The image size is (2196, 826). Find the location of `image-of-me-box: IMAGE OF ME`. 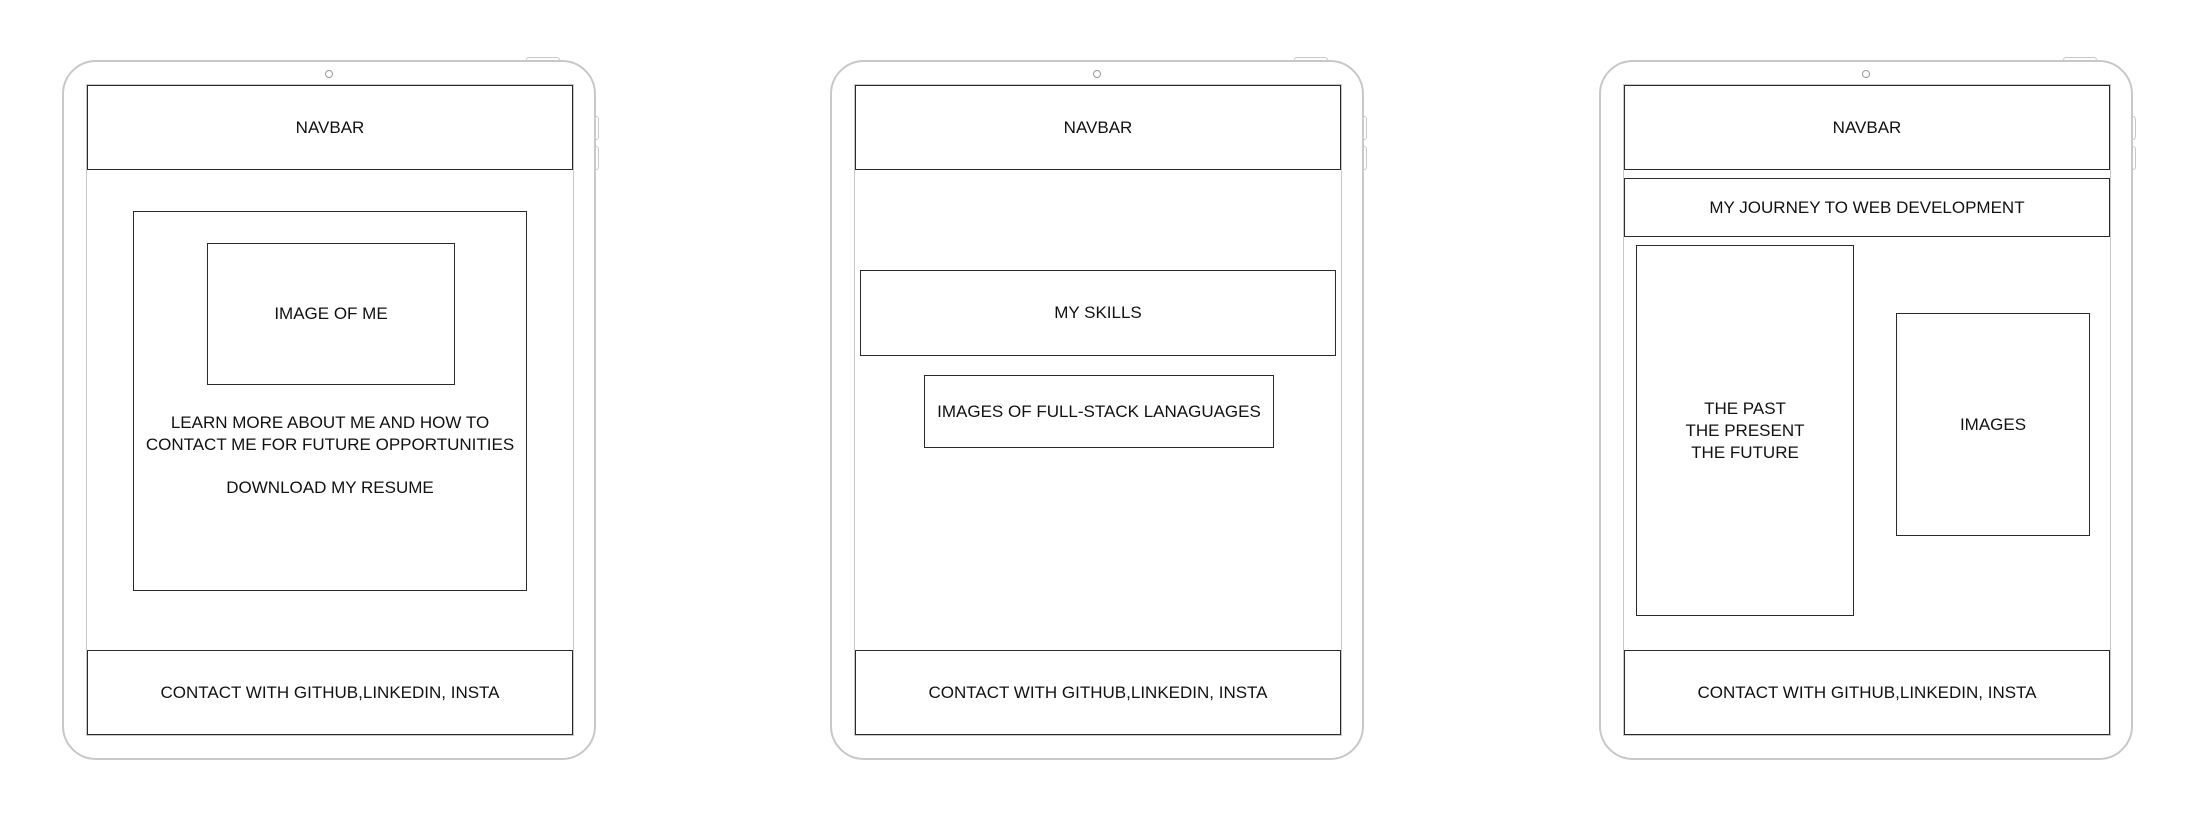

image-of-me-box: IMAGE OF ME is located at coordinates (331, 314).